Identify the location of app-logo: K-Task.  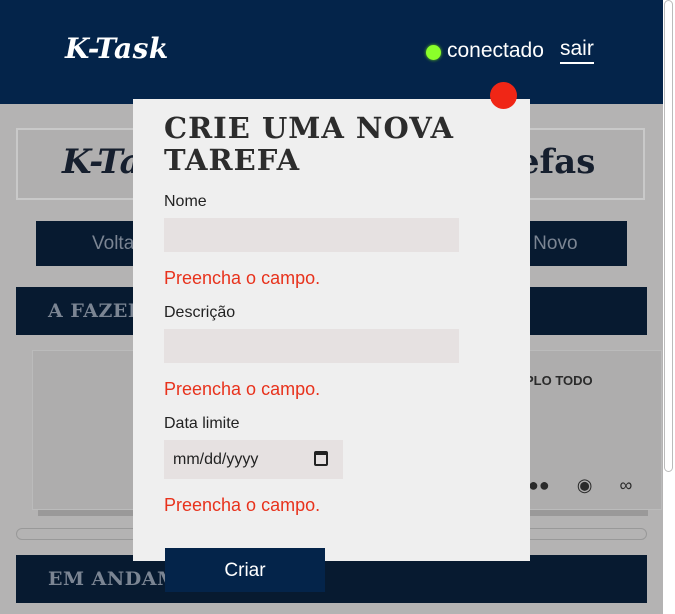
(117, 48).